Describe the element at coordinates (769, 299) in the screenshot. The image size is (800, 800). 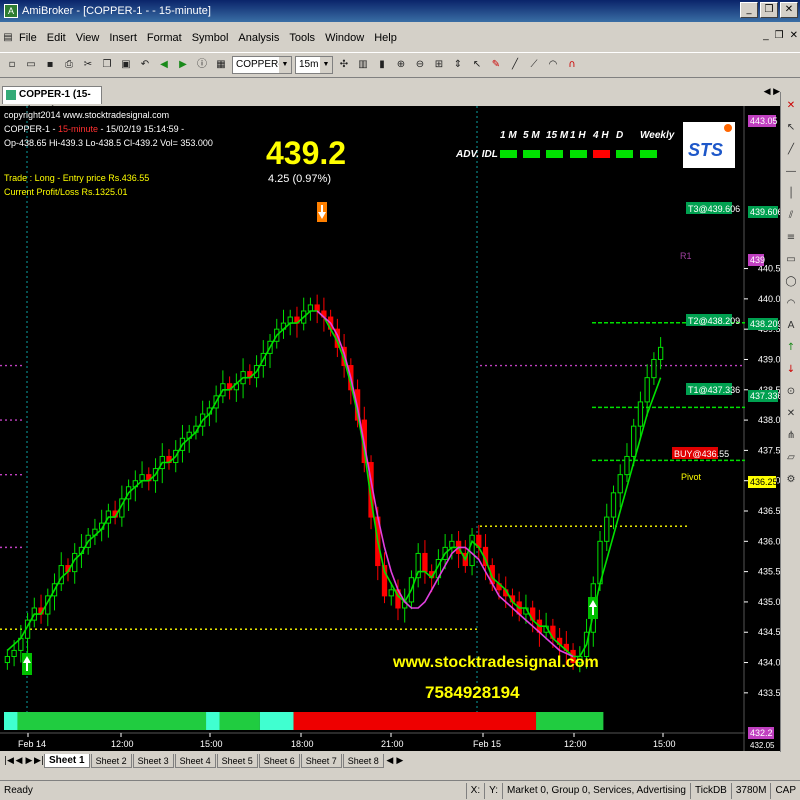
I see `price-tick-label: 440.0` at that location.